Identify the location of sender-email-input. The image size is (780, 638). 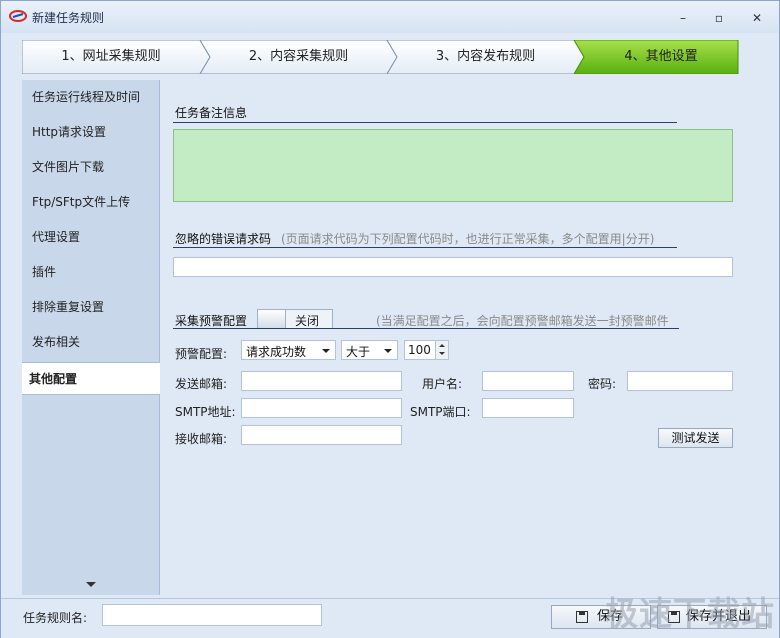
(321, 381).